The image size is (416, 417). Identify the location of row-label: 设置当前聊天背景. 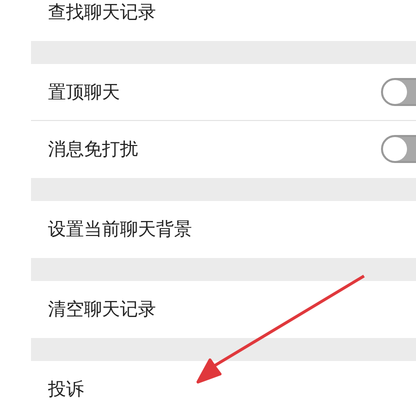
(120, 229).